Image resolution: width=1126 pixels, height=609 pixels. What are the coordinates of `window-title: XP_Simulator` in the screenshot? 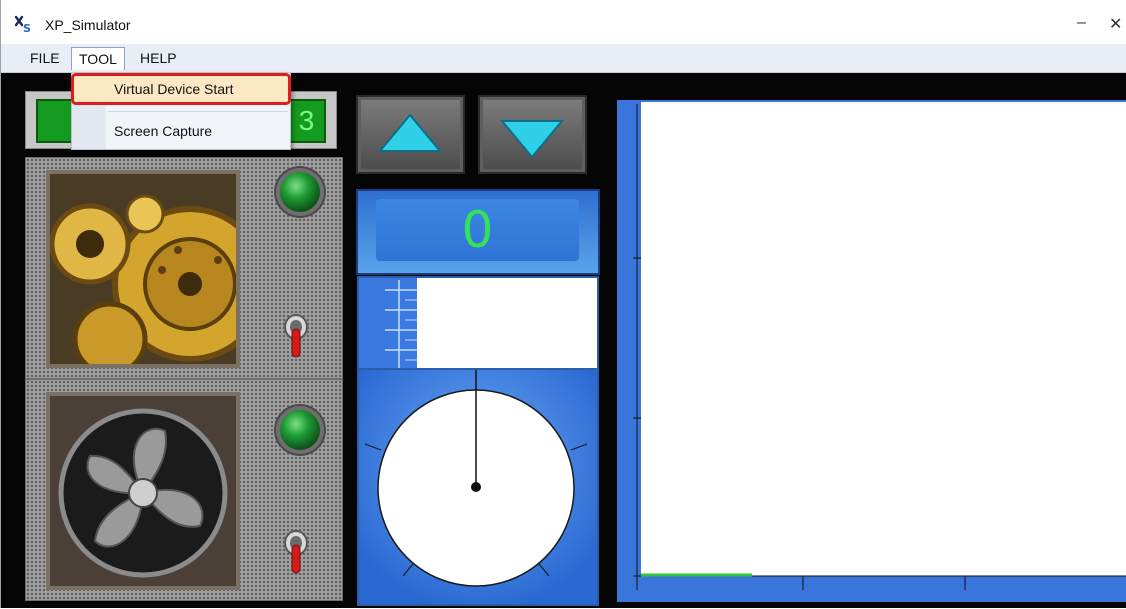 It's located at (88, 25).